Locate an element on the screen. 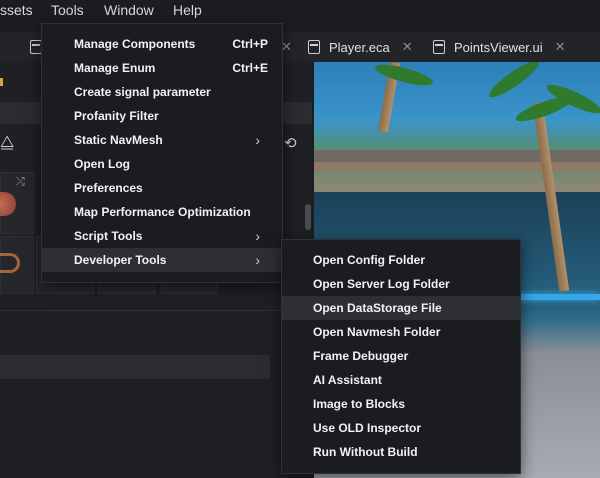  menu-item-open-navmesh-folder: Open Navmesh Folder is located at coordinates (401, 332).